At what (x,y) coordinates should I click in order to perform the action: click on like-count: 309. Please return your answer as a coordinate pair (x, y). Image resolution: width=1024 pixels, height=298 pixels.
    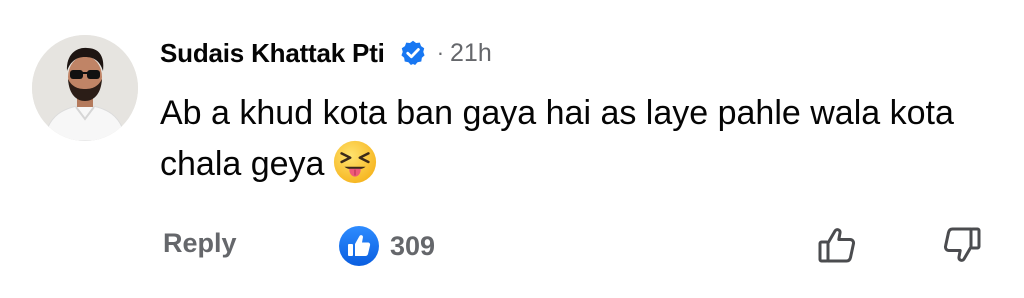
    Looking at the image, I should click on (413, 245).